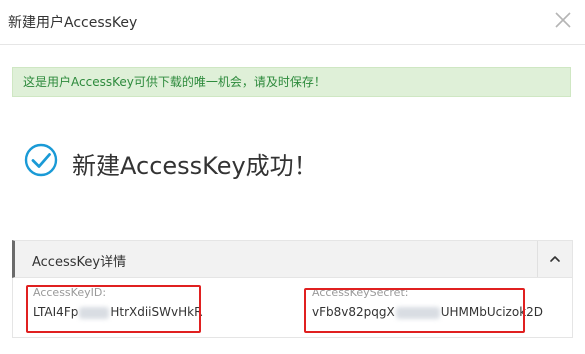  I want to click on accesskey-id-value: LTAI4Fp HtrXdiiSWvHkR, so click(117, 312).